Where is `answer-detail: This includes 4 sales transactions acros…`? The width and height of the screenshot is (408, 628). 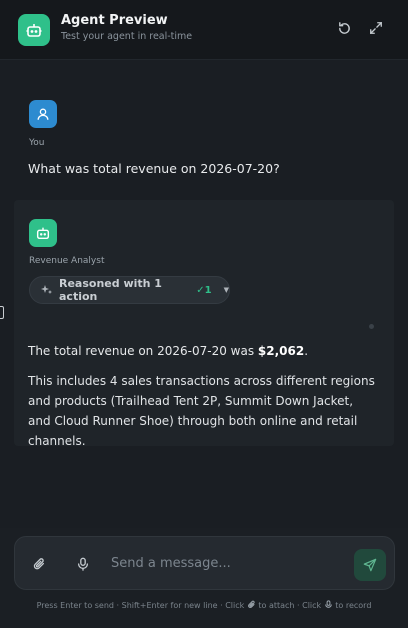 answer-detail: This includes 4 sales transactions acros… is located at coordinates (201, 411).